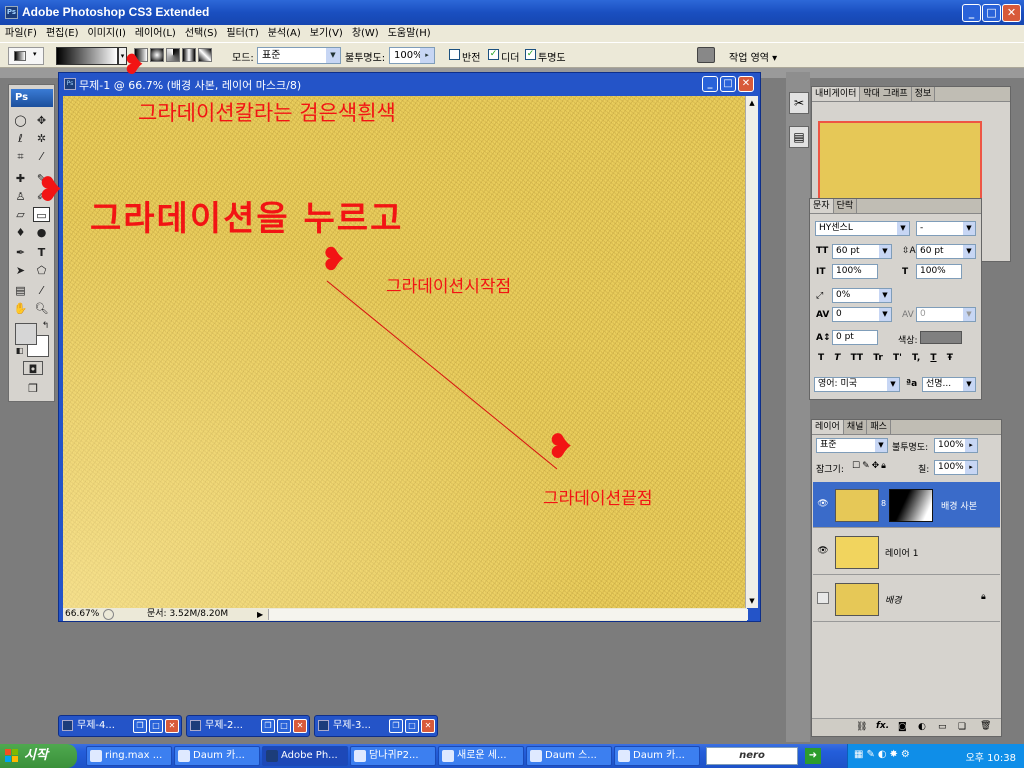 The height and width of the screenshot is (768, 1024). I want to click on kerning-metric-field: 0 ▼, so click(946, 314).